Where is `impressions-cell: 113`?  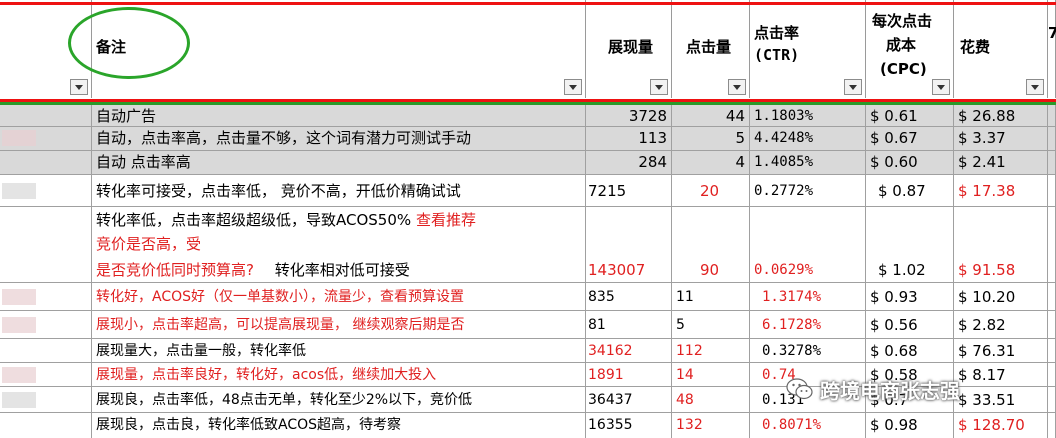 impressions-cell: 113 is located at coordinates (629, 138).